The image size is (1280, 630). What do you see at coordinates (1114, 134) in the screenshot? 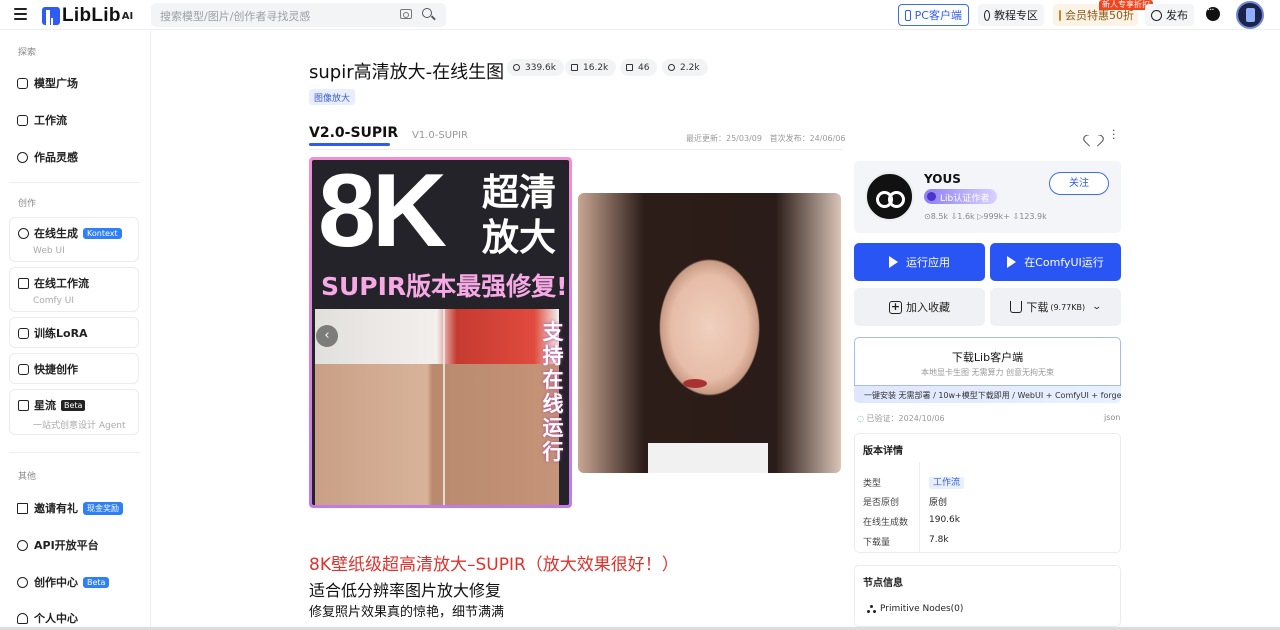
I see `more-icon: · · ·` at bounding box center [1114, 134].